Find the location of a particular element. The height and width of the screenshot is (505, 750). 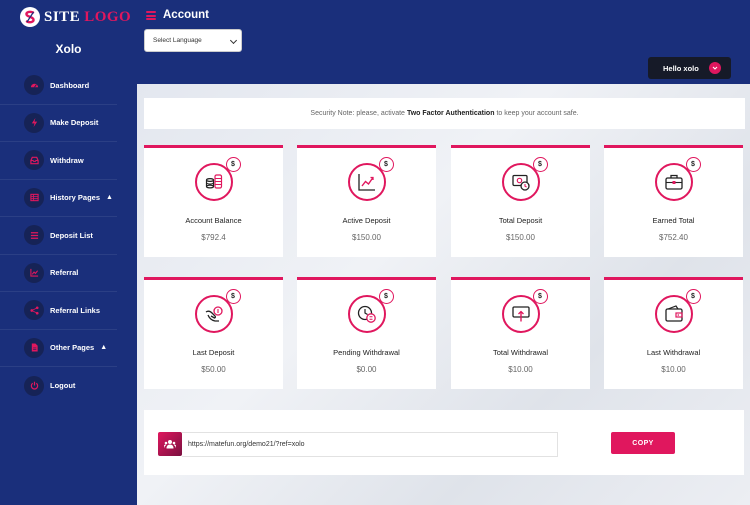

cash-clock-icon: $ is located at coordinates (524, 179).